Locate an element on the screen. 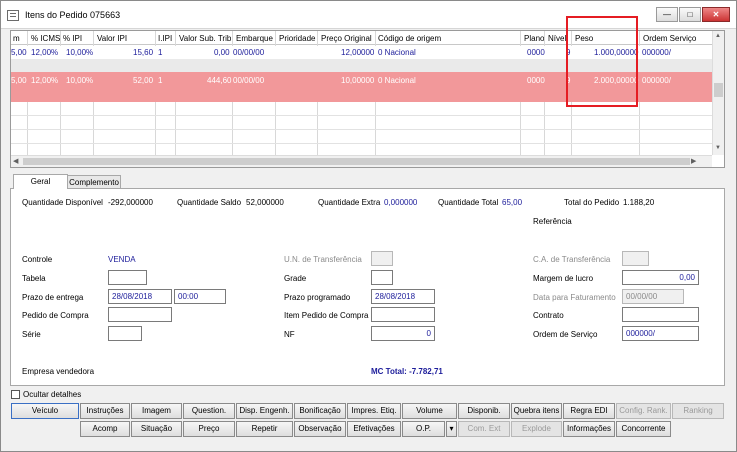 The height and width of the screenshot is (452, 737). qtd-disponivel-label: Quantidade Disponível is located at coordinates (62, 202).